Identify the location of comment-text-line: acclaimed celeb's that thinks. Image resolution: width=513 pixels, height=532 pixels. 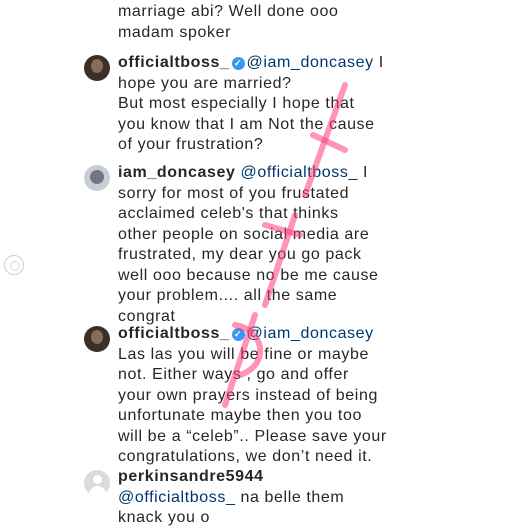
(228, 213).